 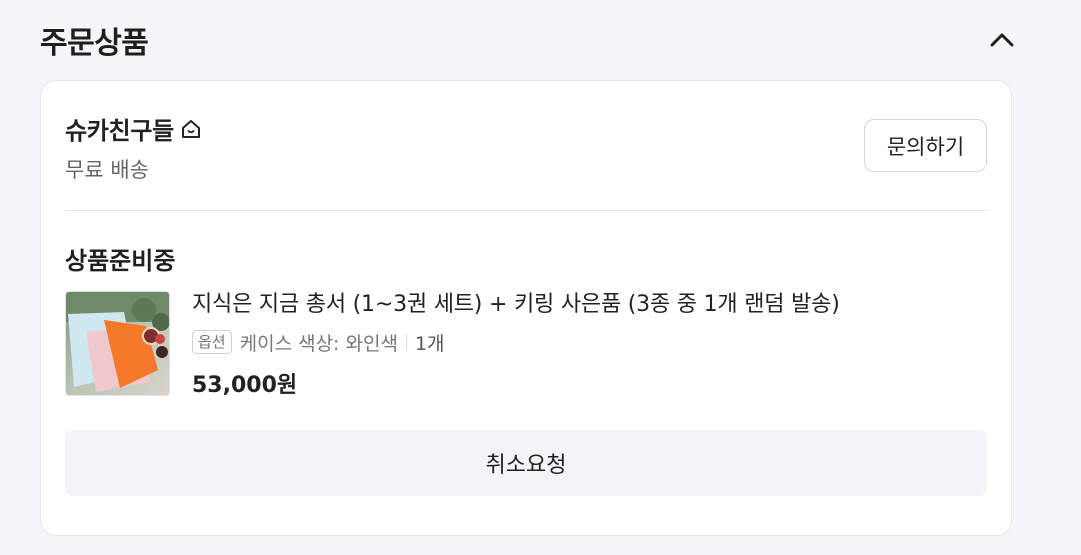 I want to click on option-separator, so click(x=406, y=342).